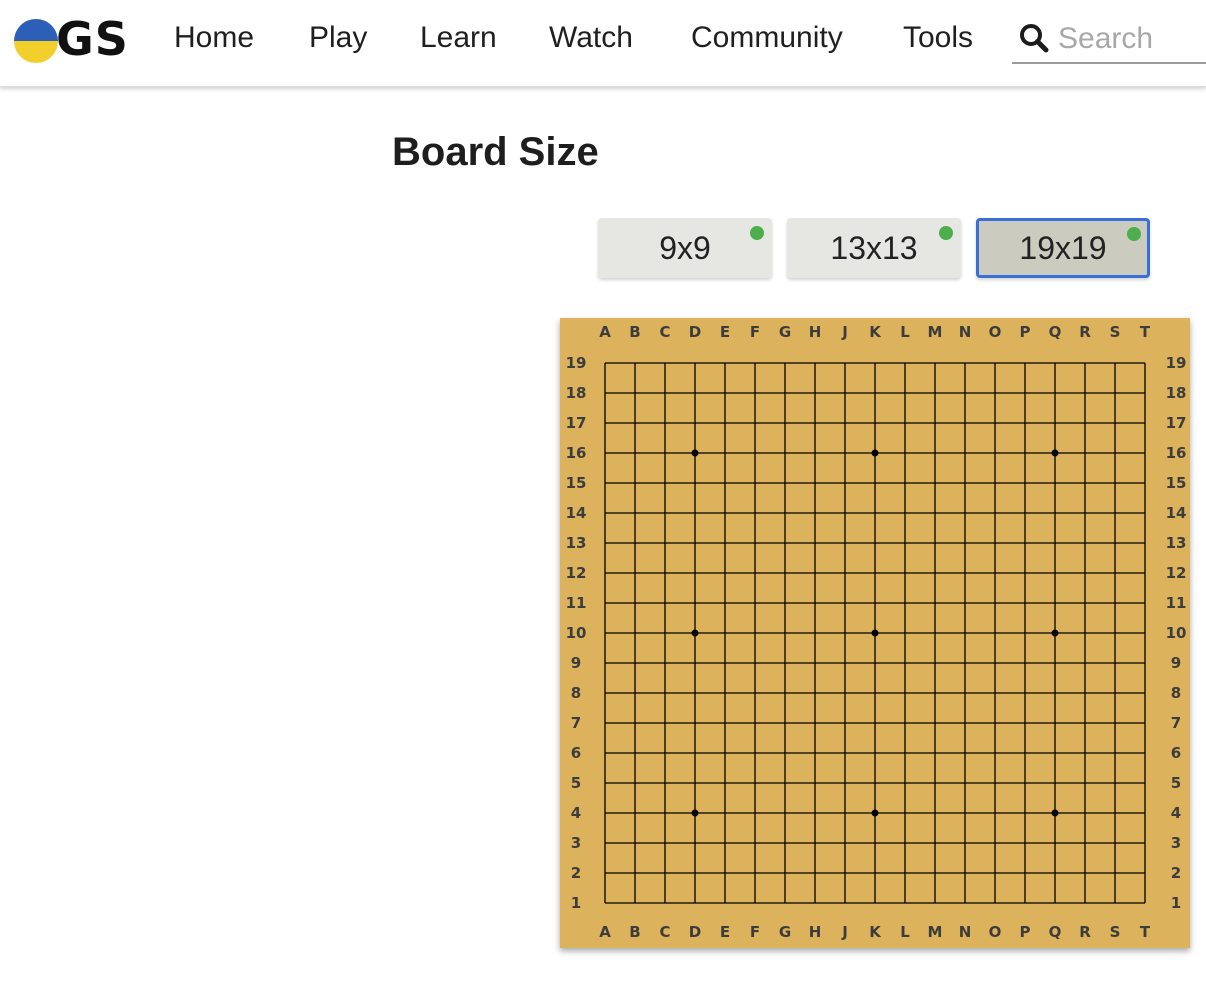 This screenshot has height=1008, width=1206. I want to click on board-size-19x19-button: 19x19, so click(1063, 248).